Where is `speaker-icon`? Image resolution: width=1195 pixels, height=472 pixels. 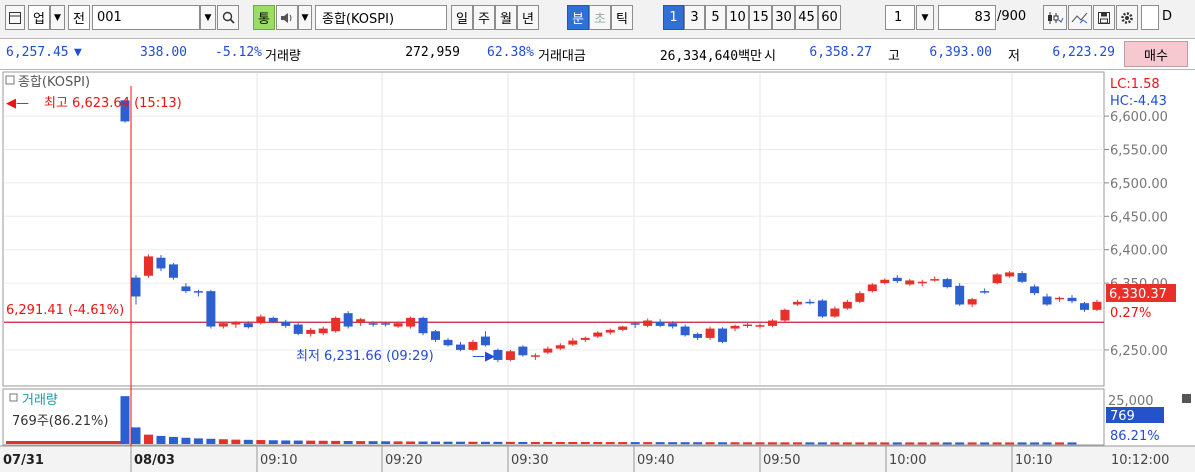
speaker-icon is located at coordinates (287, 17).